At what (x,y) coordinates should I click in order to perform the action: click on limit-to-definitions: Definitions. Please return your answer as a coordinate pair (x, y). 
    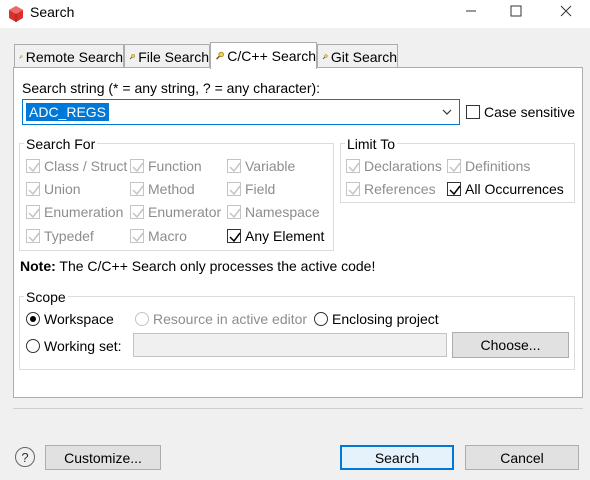
    Looking at the image, I should click on (488, 166).